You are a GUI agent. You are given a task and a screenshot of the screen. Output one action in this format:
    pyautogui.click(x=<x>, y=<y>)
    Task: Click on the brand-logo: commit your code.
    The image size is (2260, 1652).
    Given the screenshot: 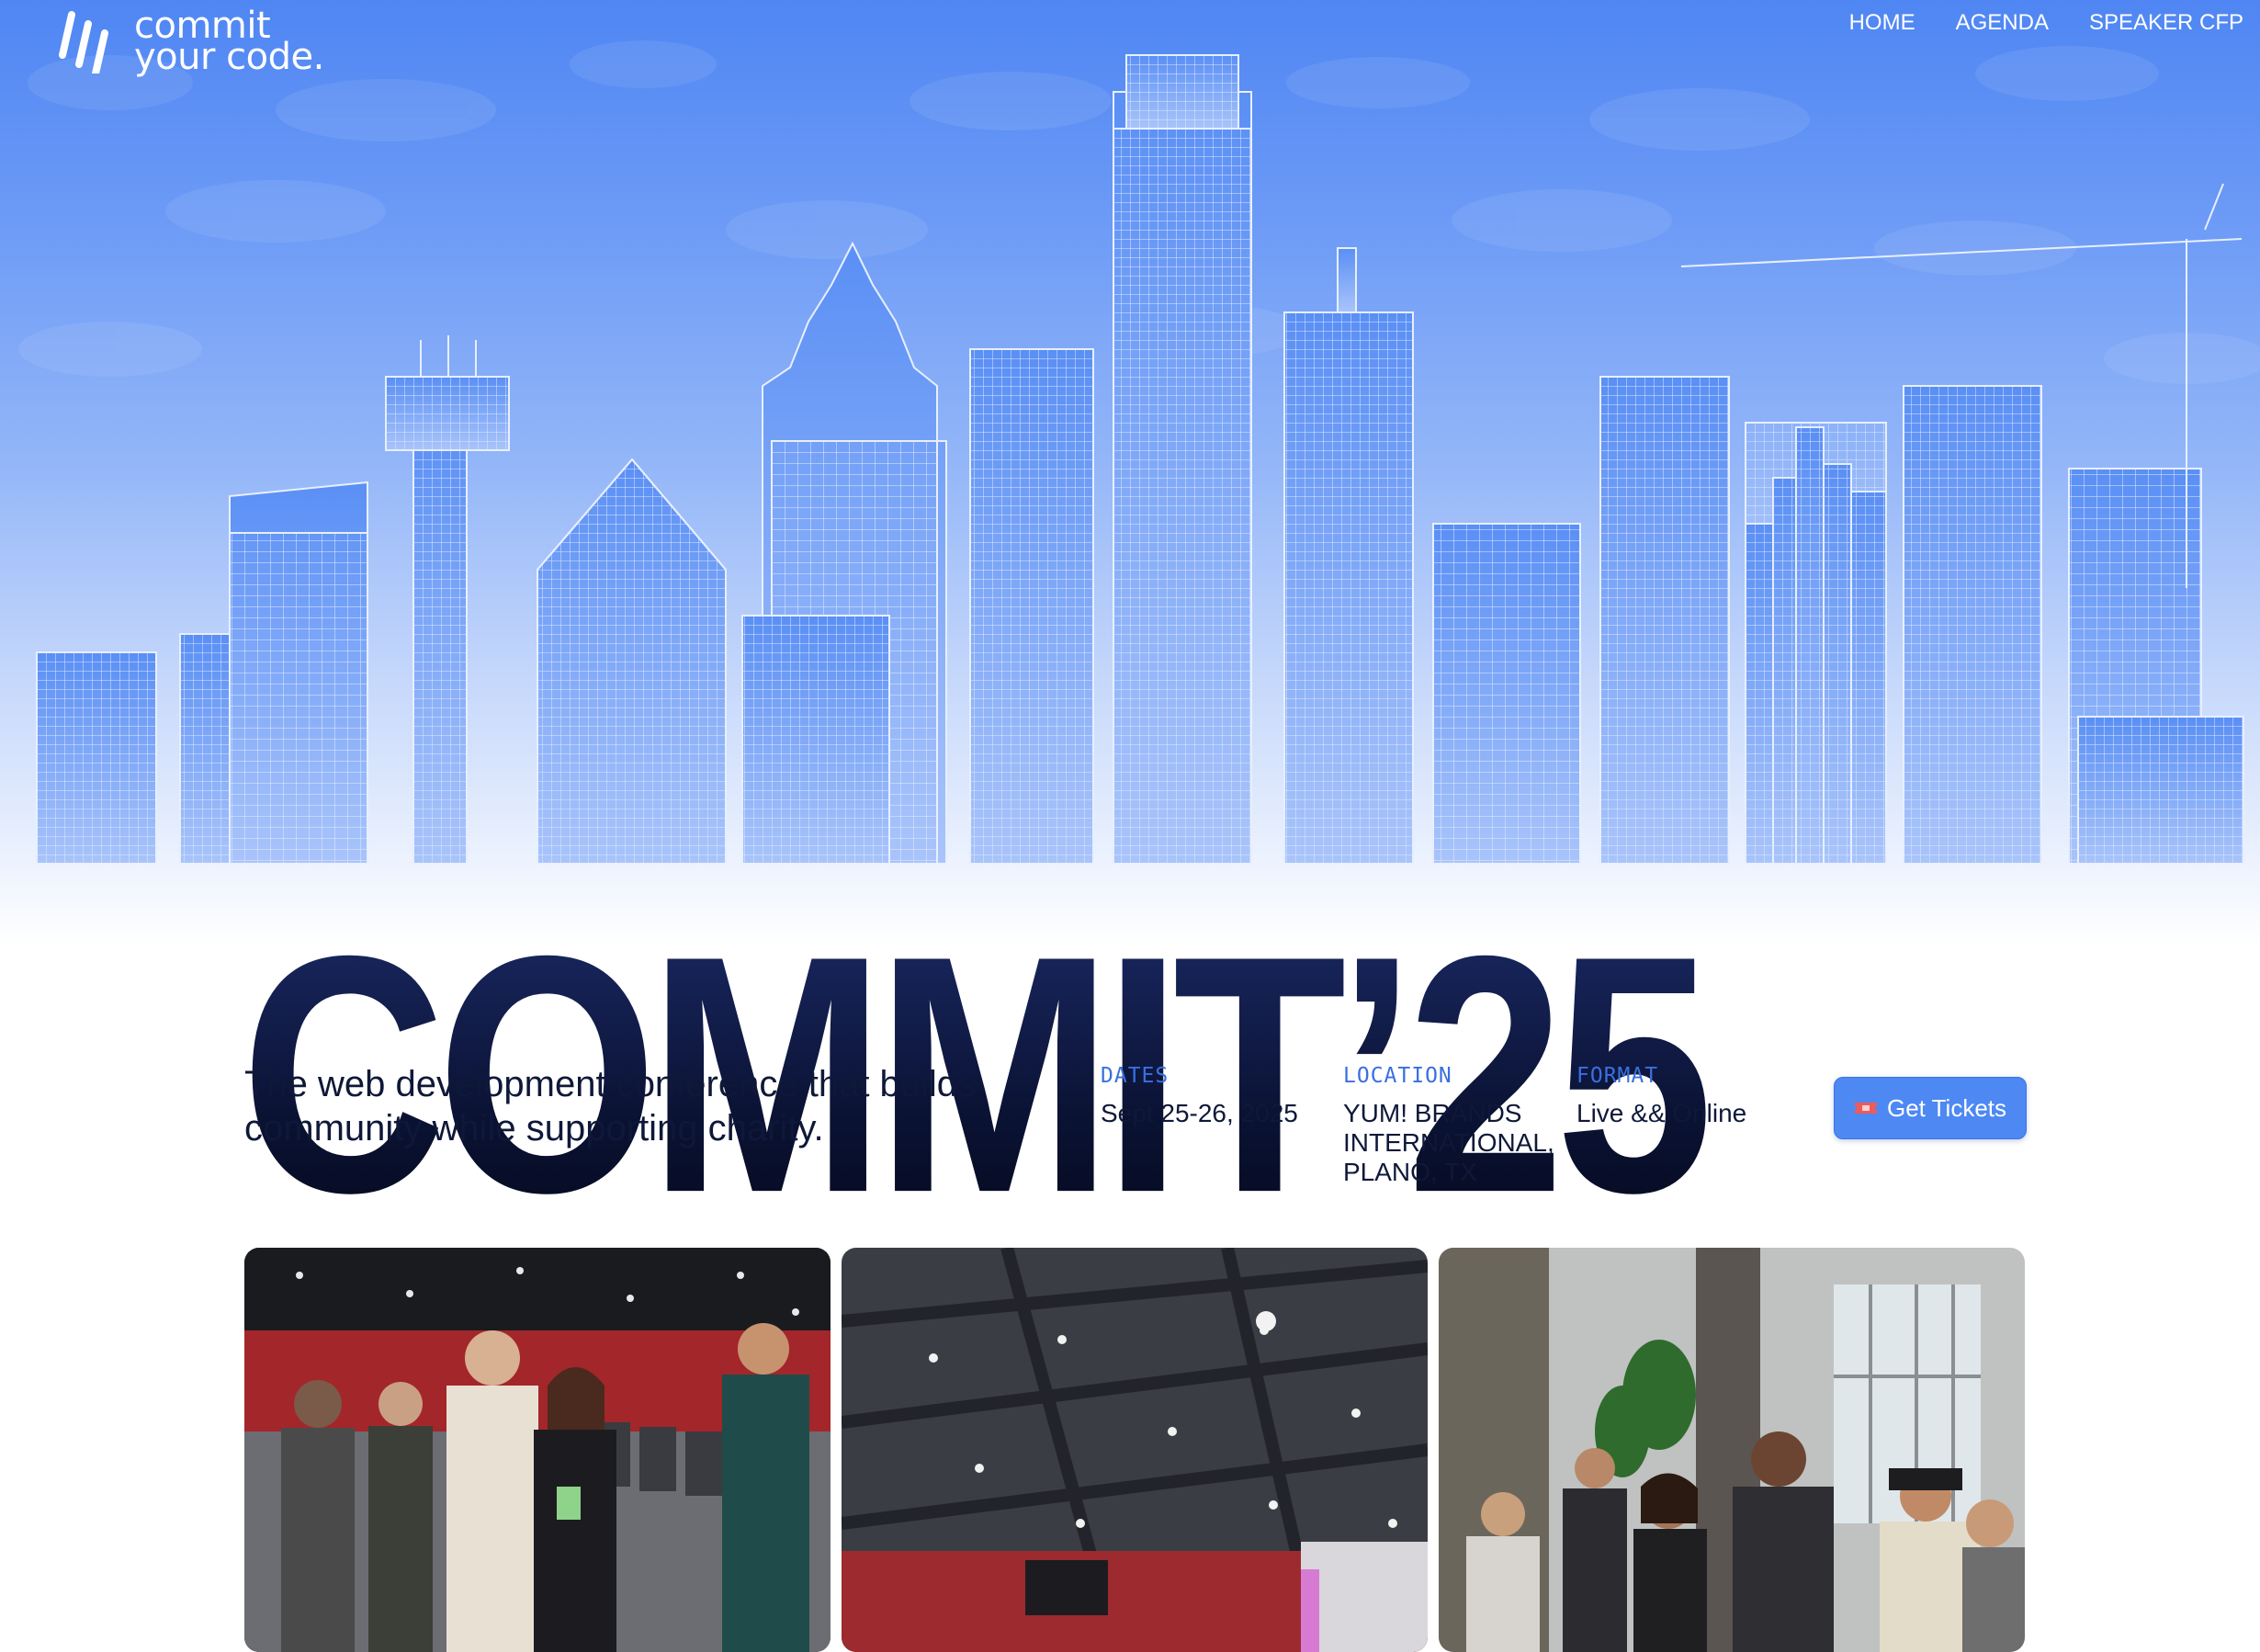 What is the action you would take?
    pyautogui.click(x=187, y=42)
    